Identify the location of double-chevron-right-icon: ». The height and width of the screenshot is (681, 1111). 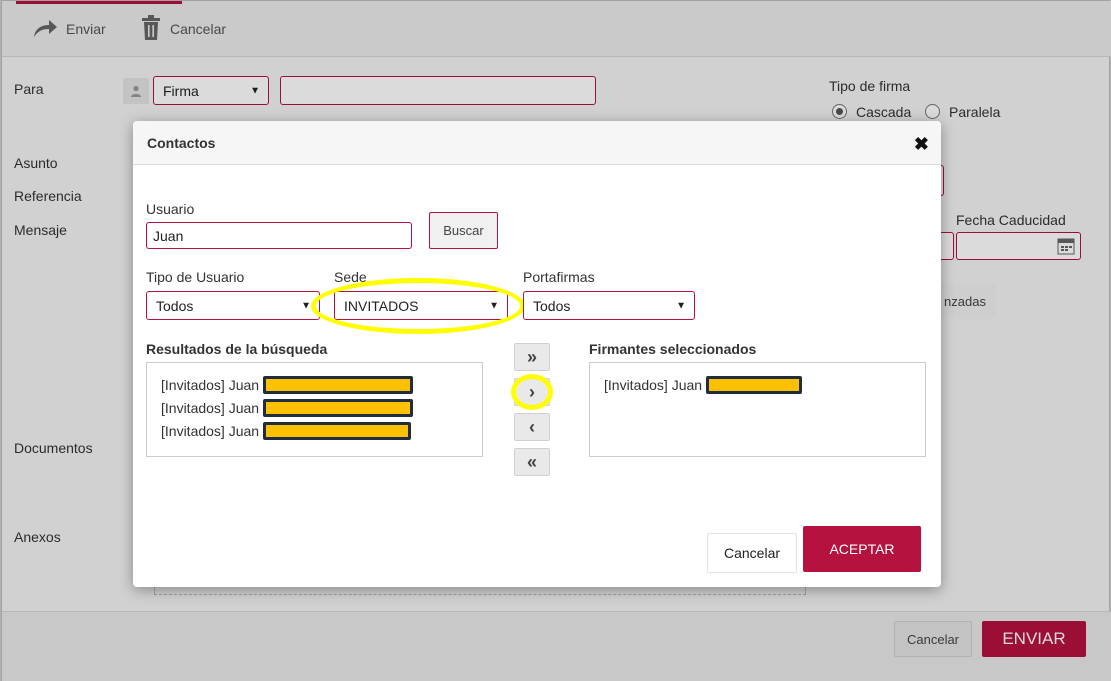
(531, 356).